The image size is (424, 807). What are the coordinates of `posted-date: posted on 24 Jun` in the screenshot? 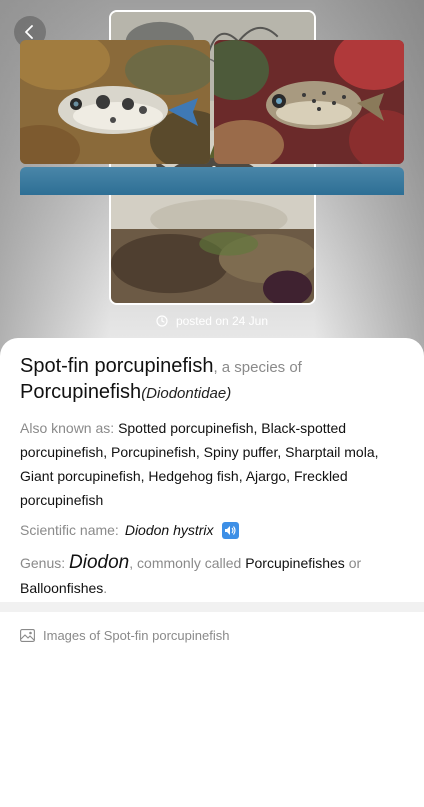 It's located at (222, 321).